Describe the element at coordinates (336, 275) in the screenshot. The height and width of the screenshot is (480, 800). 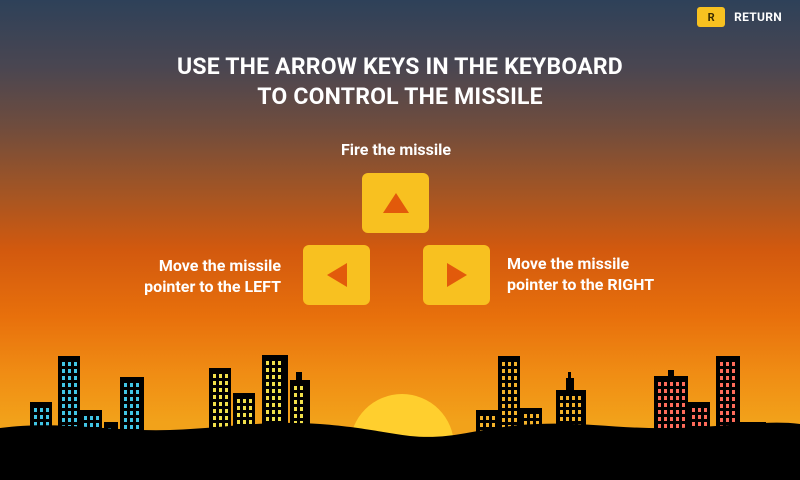
I see `left-arrow-key-button` at that location.